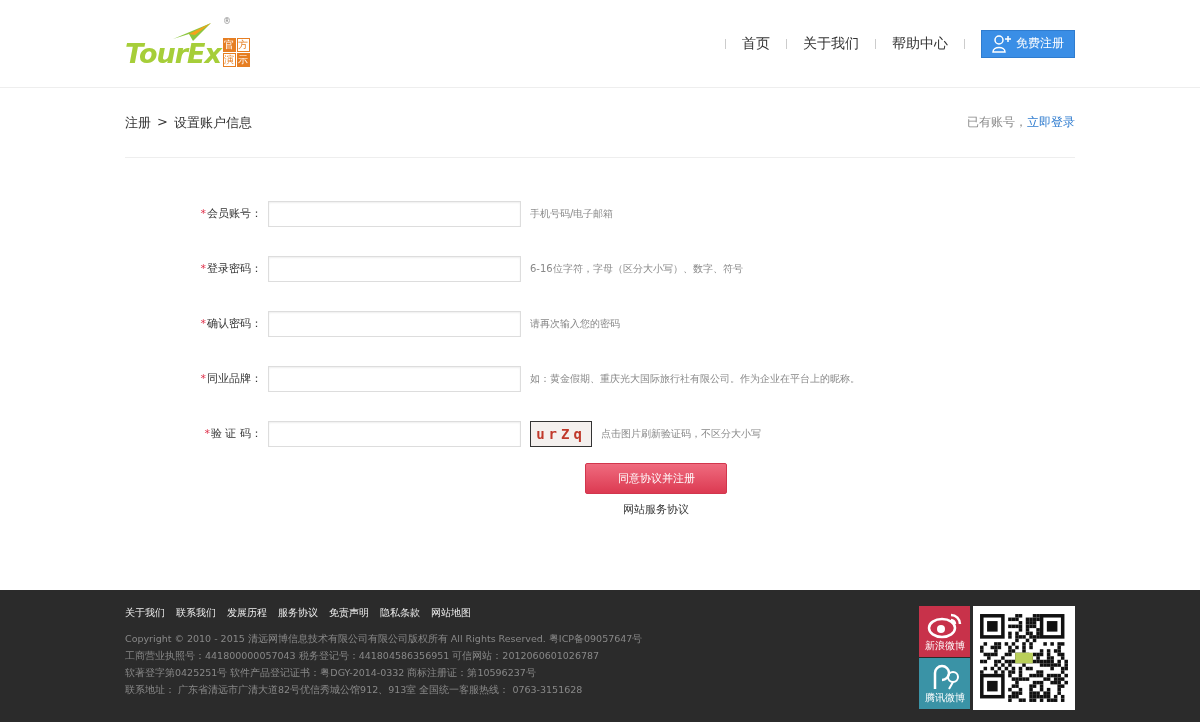  I want to click on footer-link: 隐私条款, so click(400, 613).